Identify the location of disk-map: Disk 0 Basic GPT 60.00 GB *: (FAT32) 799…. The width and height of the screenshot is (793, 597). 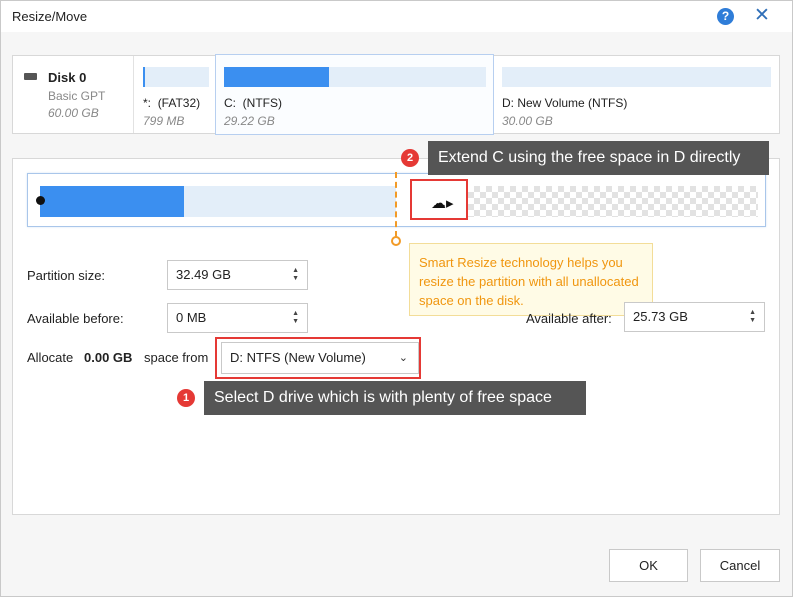
(396, 94).